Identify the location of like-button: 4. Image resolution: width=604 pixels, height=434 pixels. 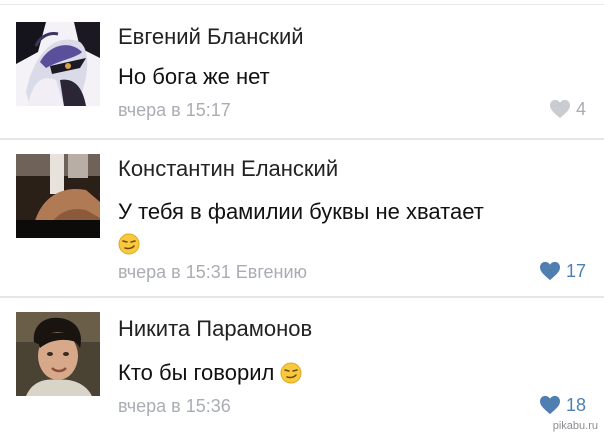
(567, 109).